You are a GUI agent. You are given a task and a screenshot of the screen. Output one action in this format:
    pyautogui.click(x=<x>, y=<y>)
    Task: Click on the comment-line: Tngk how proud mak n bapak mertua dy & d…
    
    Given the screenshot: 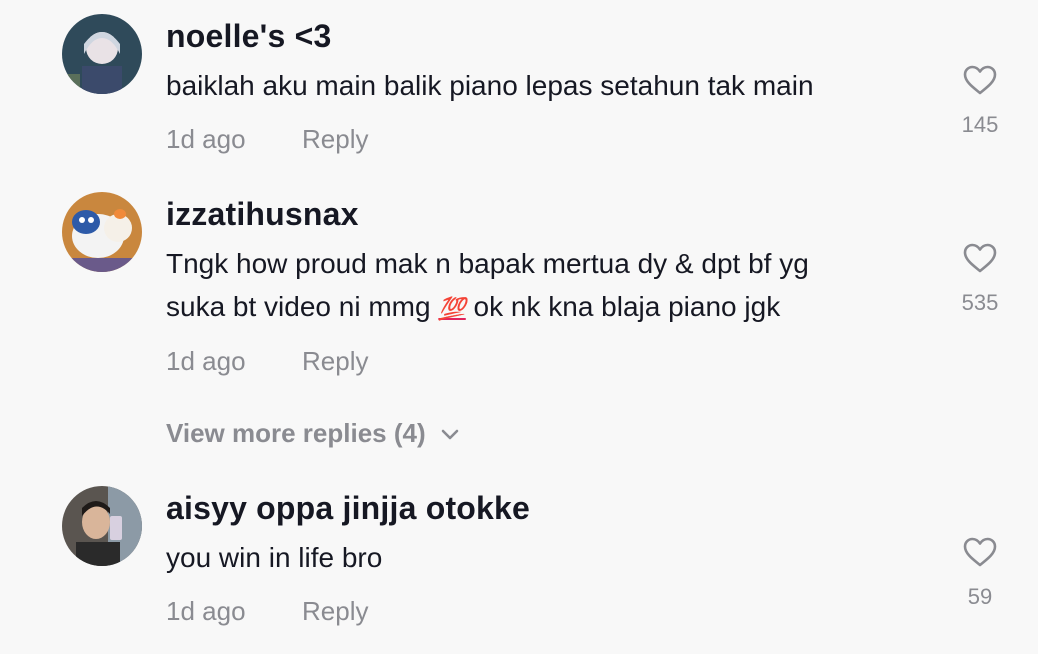 What is the action you would take?
    pyautogui.click(x=487, y=263)
    